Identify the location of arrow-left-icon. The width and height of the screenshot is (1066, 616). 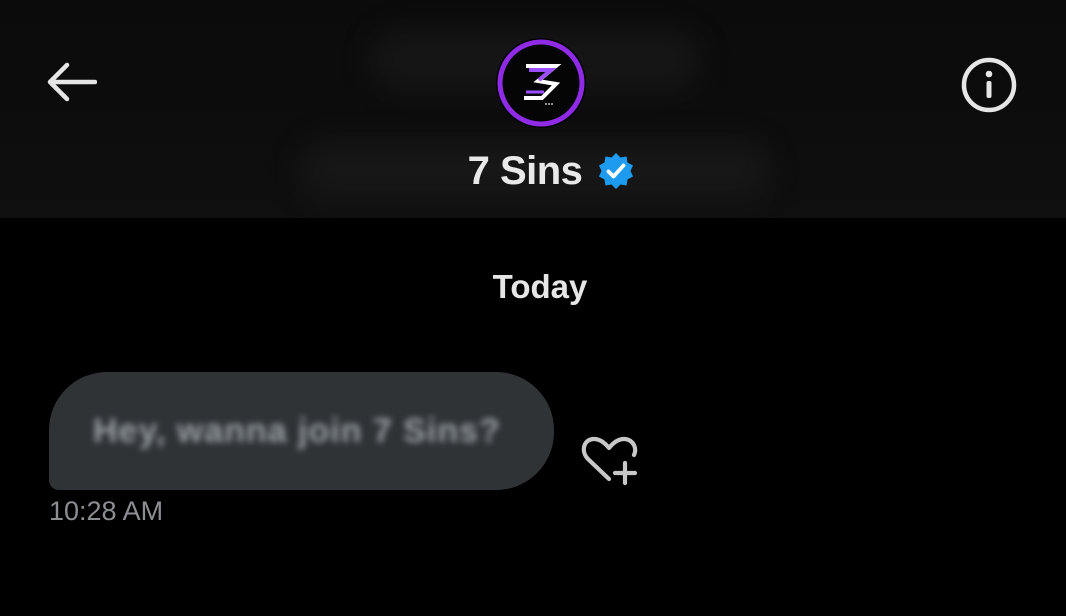
(72, 82).